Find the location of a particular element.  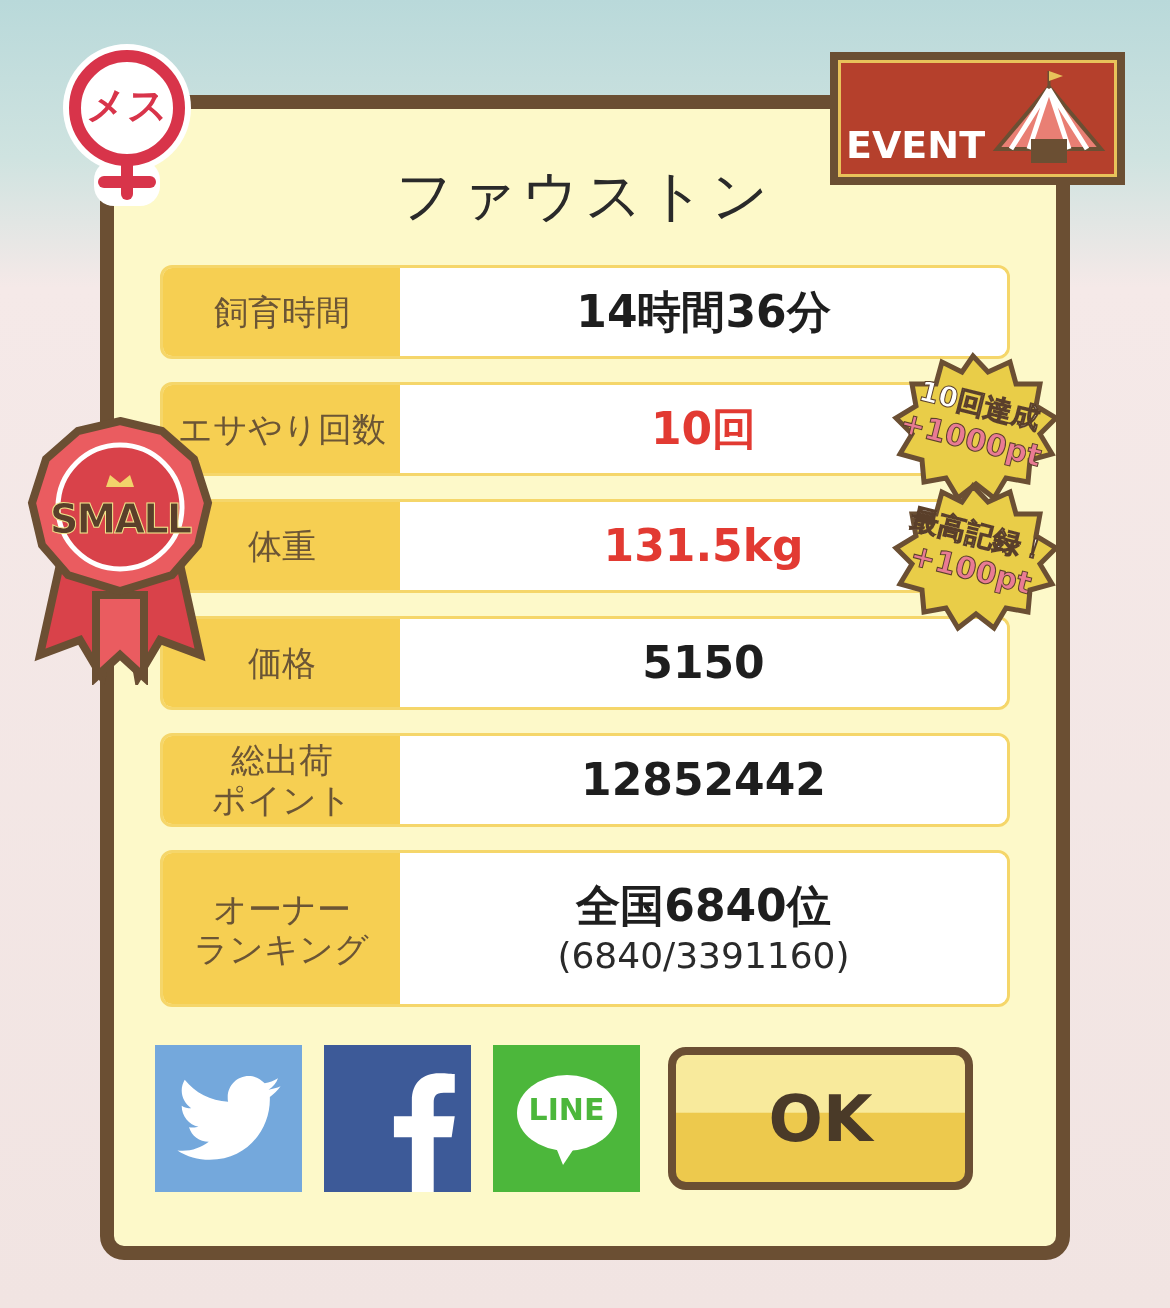

stat-value: 14時間36分 is located at coordinates (703, 312).